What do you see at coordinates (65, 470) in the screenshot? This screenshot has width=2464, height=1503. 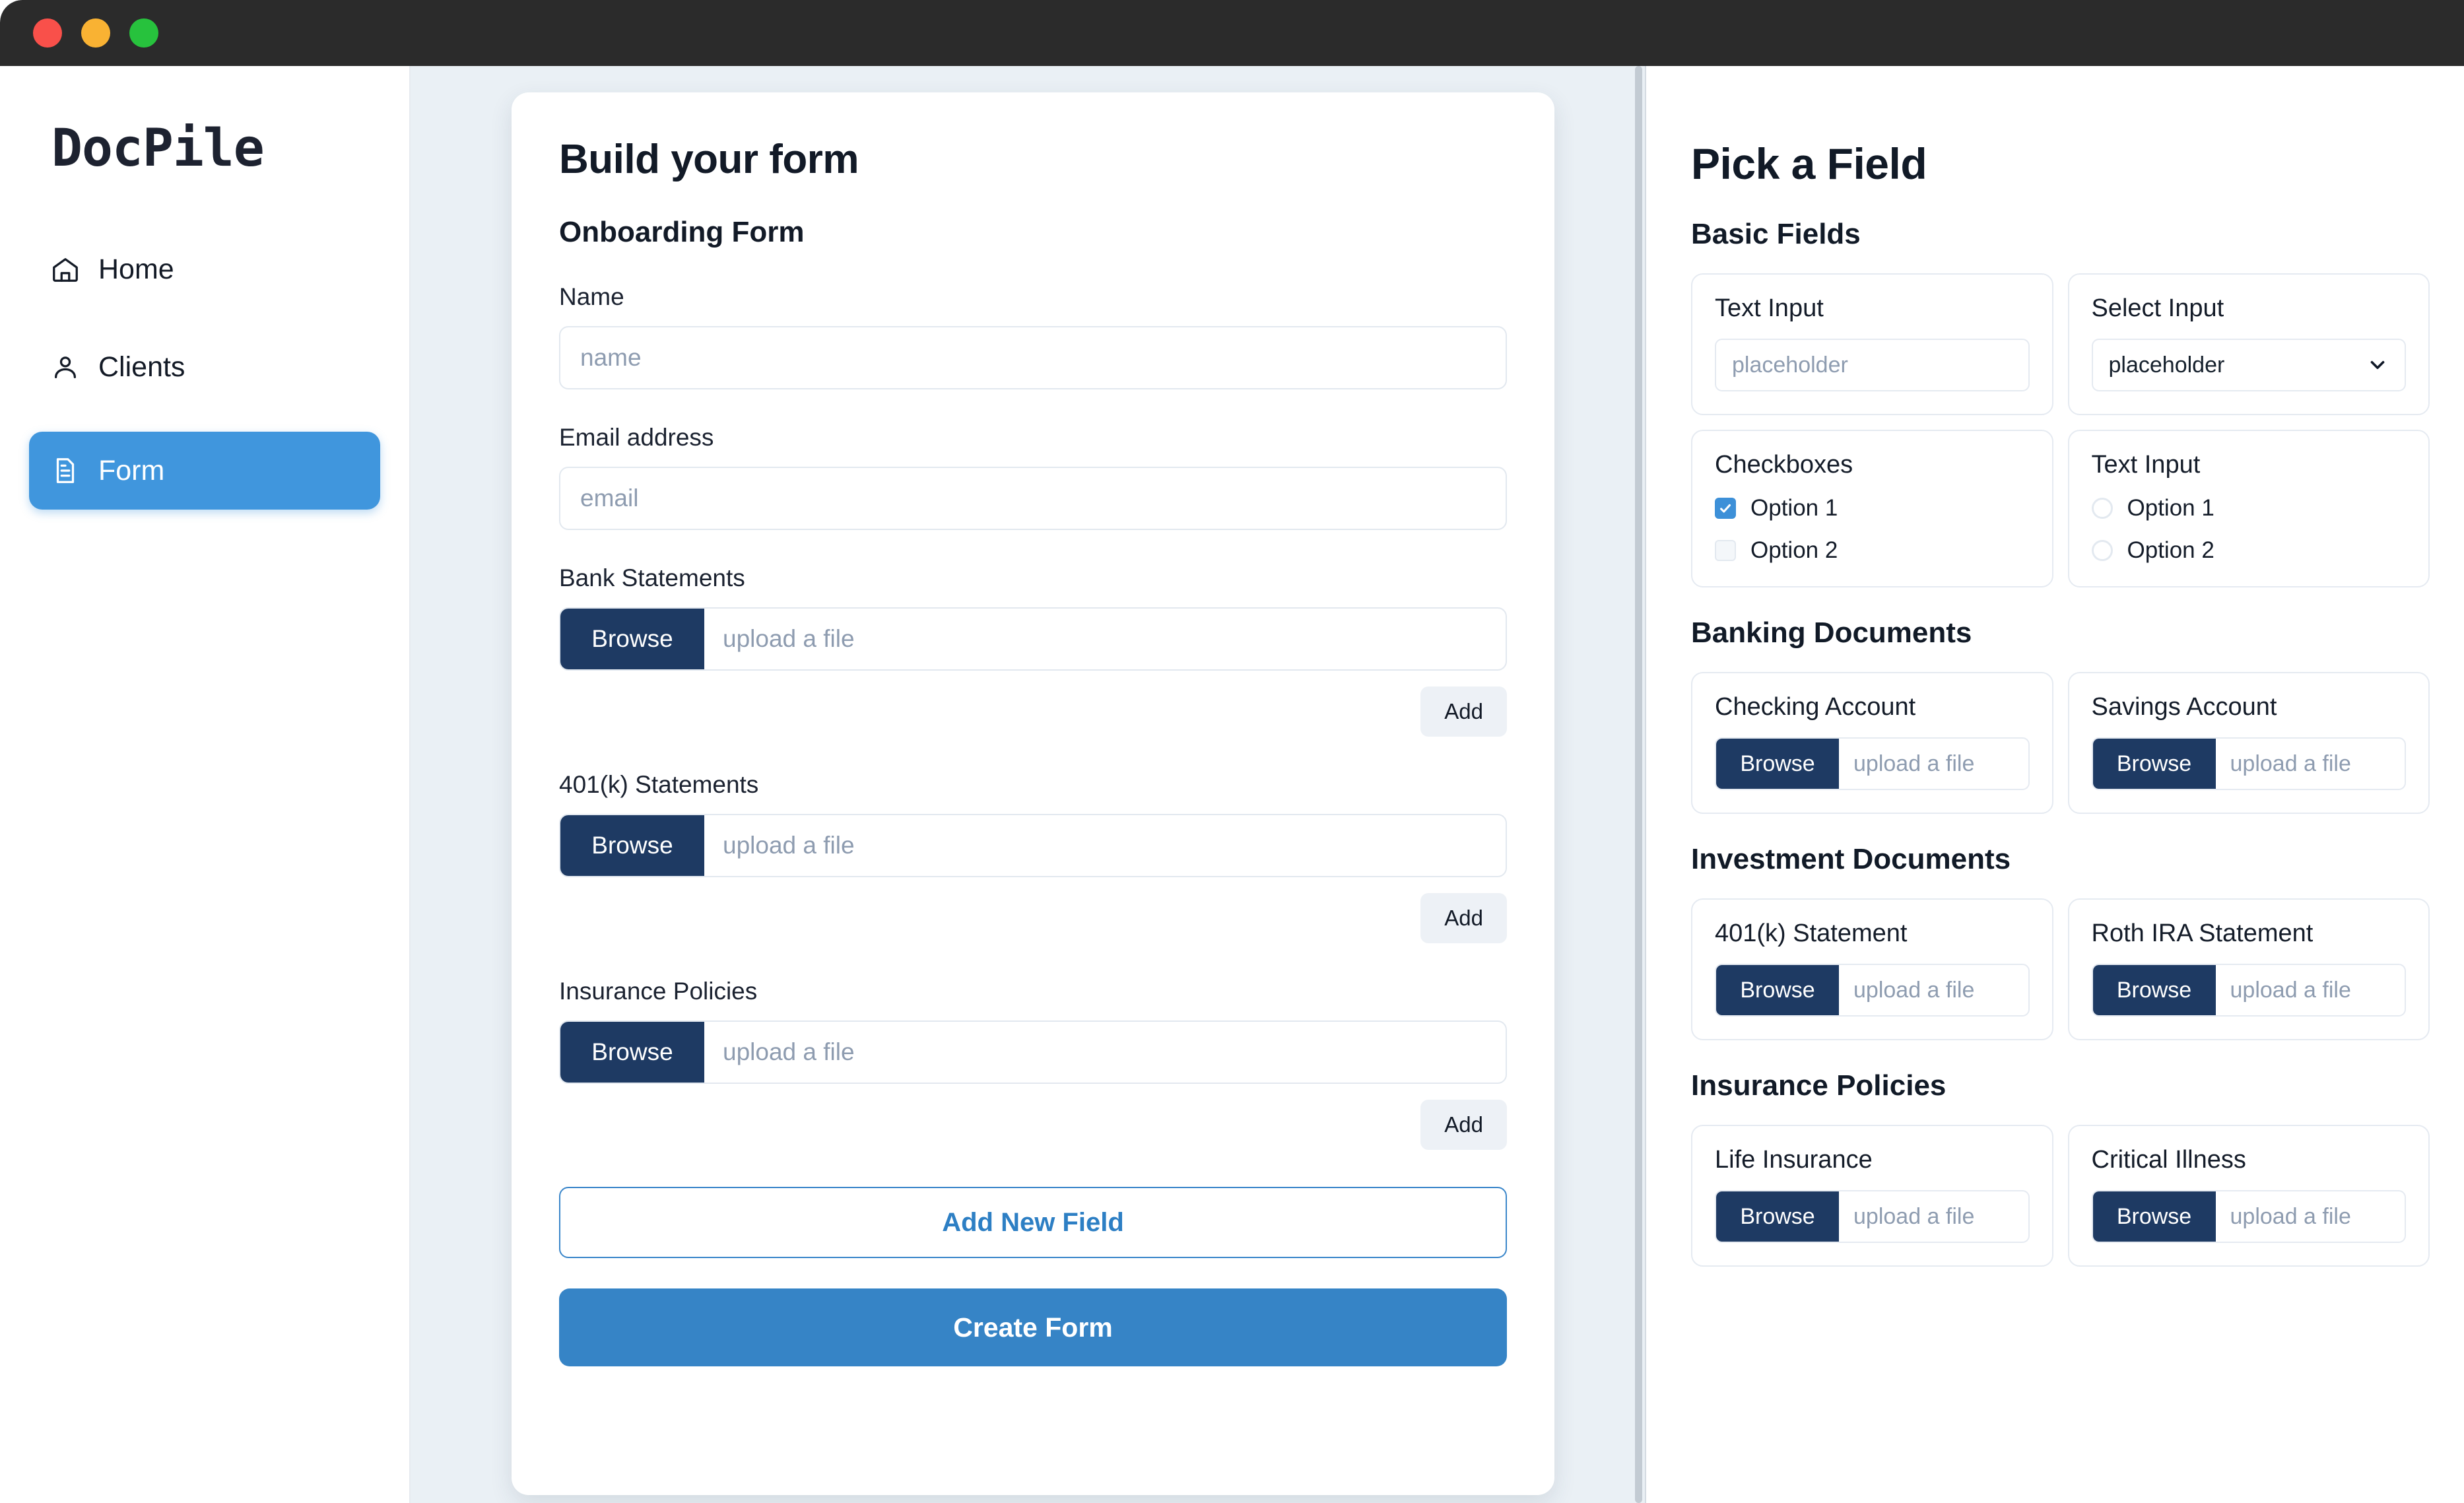 I see `document-icon` at bounding box center [65, 470].